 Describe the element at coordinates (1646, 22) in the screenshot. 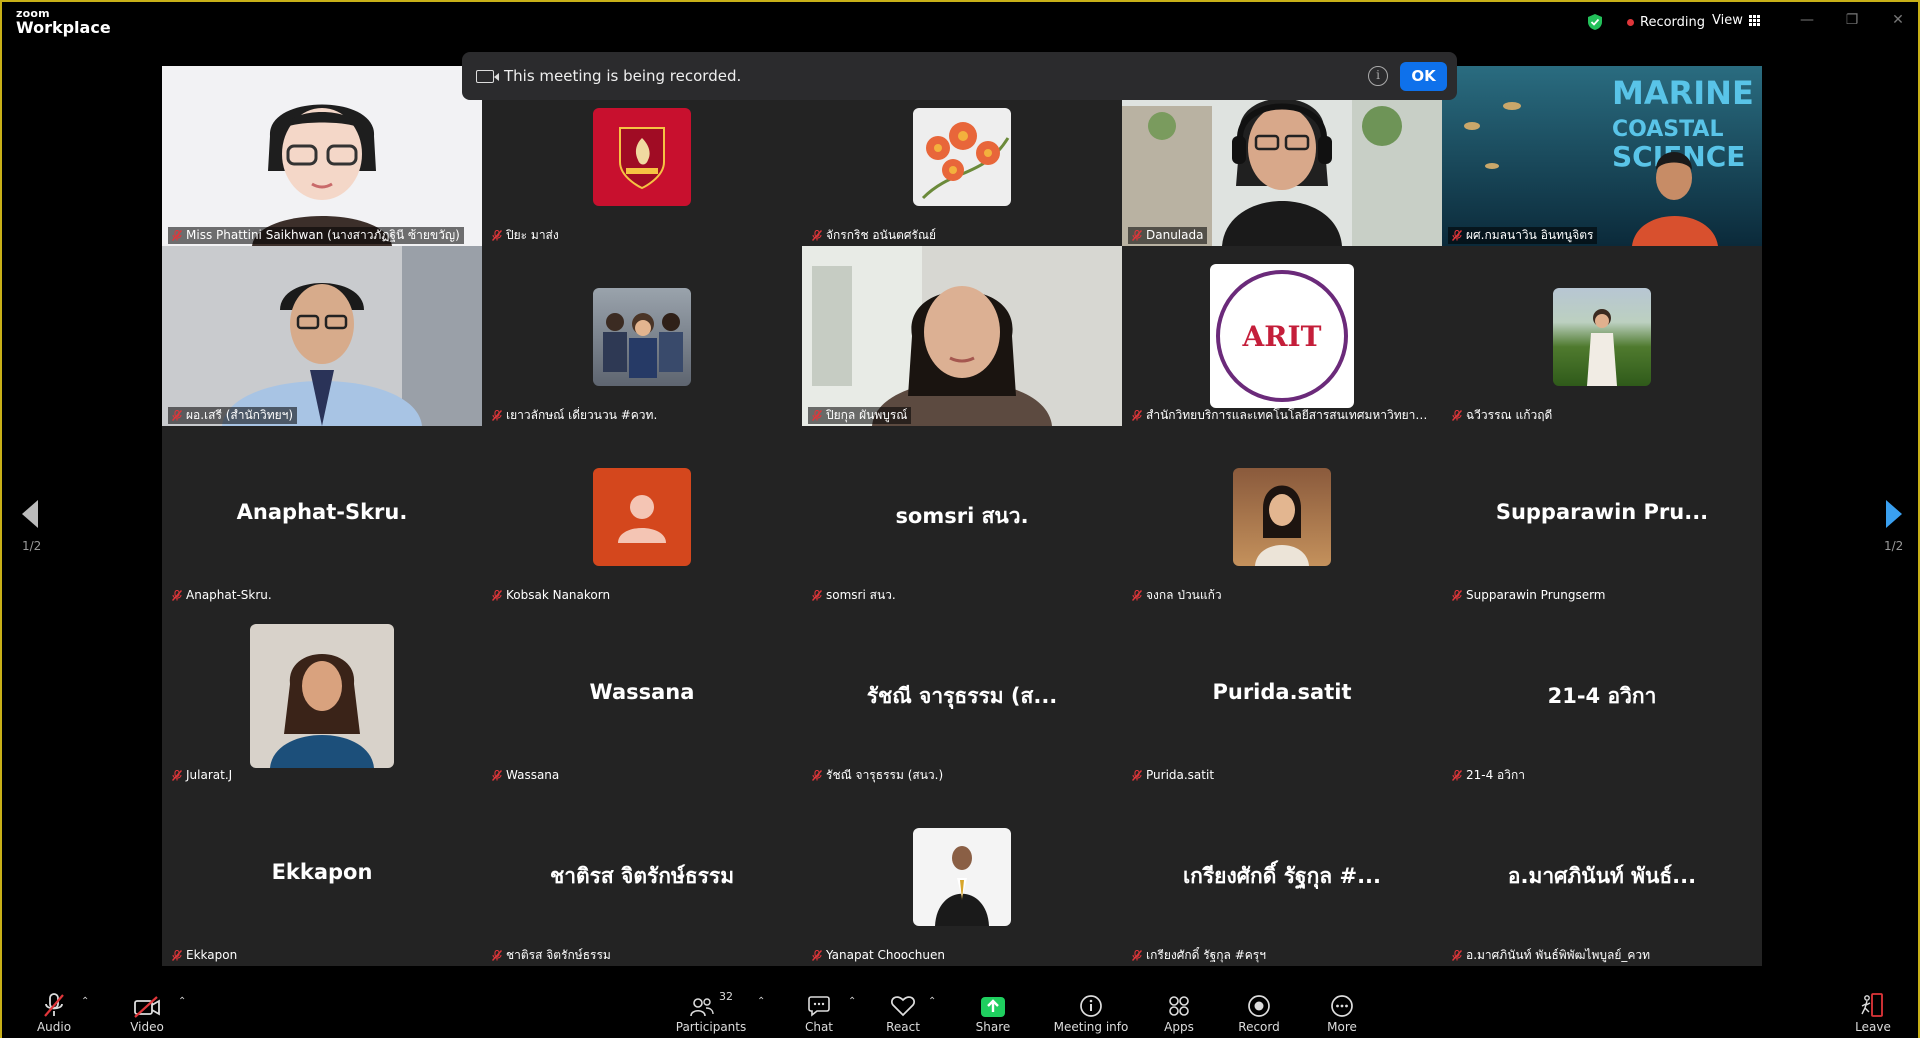

I see `recording-status: Recording` at that location.